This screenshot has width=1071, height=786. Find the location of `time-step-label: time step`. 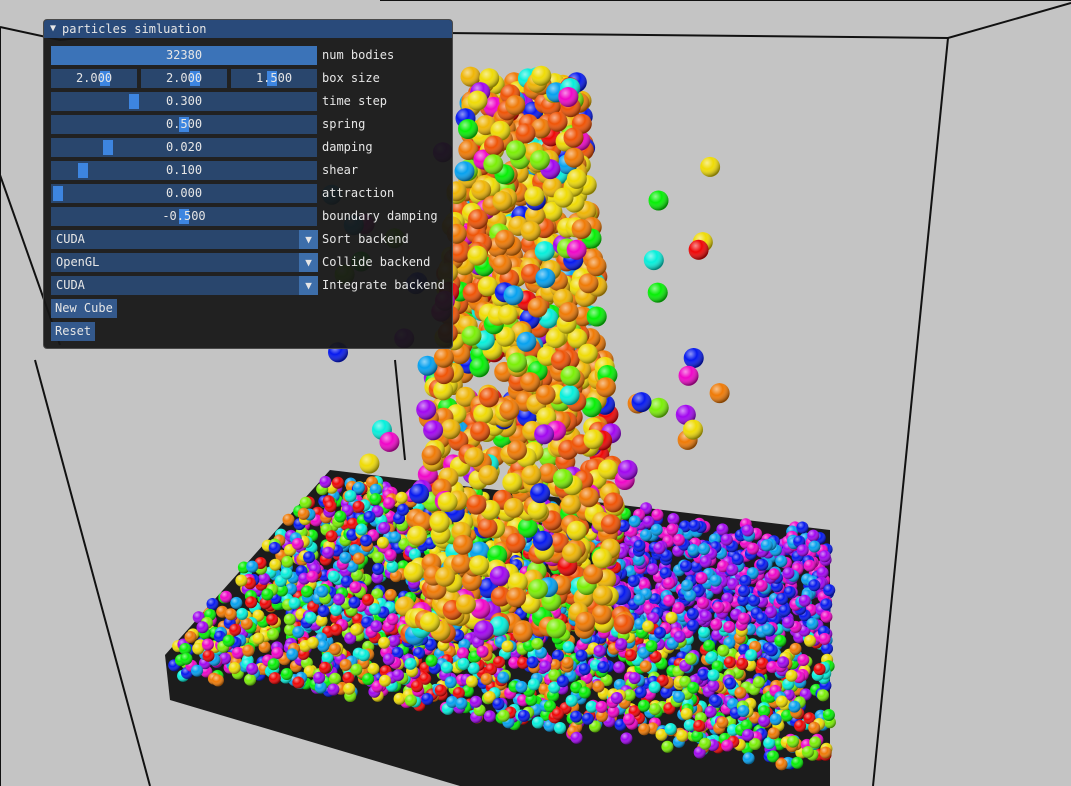

time-step-label: time step is located at coordinates (355, 101).